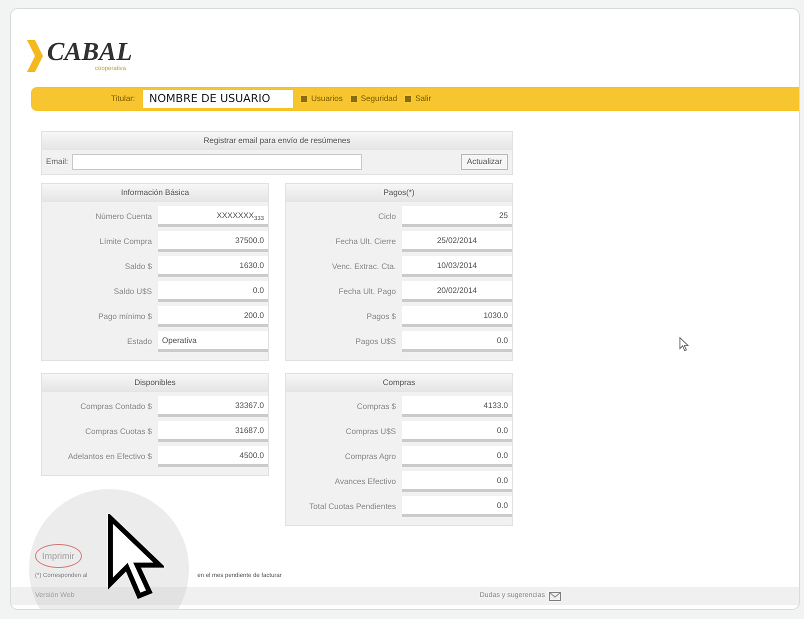  Describe the element at coordinates (213, 456) in the screenshot. I see `value-field: 4500.0` at that location.